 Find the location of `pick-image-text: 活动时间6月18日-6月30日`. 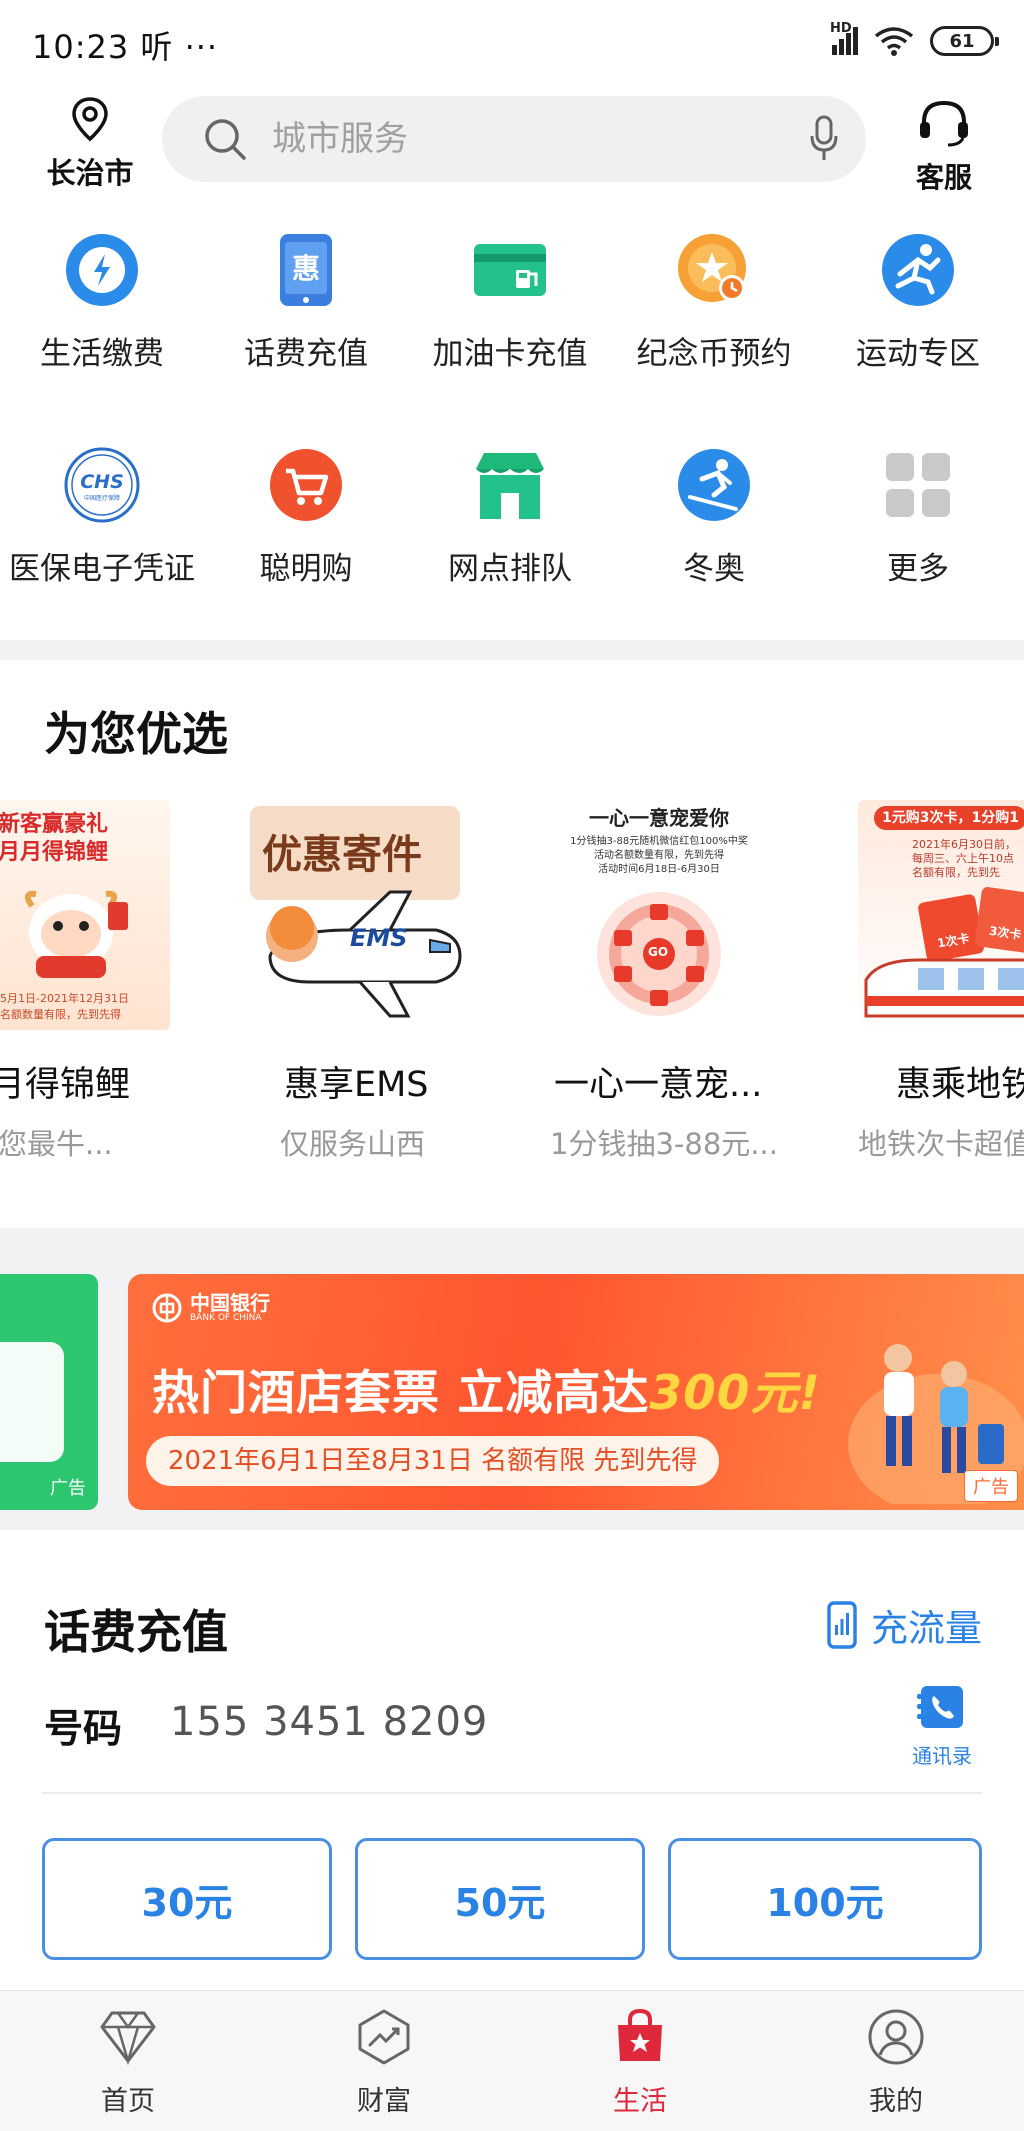

pick-image-text: 活动时间6月18日-6月30日 is located at coordinates (659, 869).